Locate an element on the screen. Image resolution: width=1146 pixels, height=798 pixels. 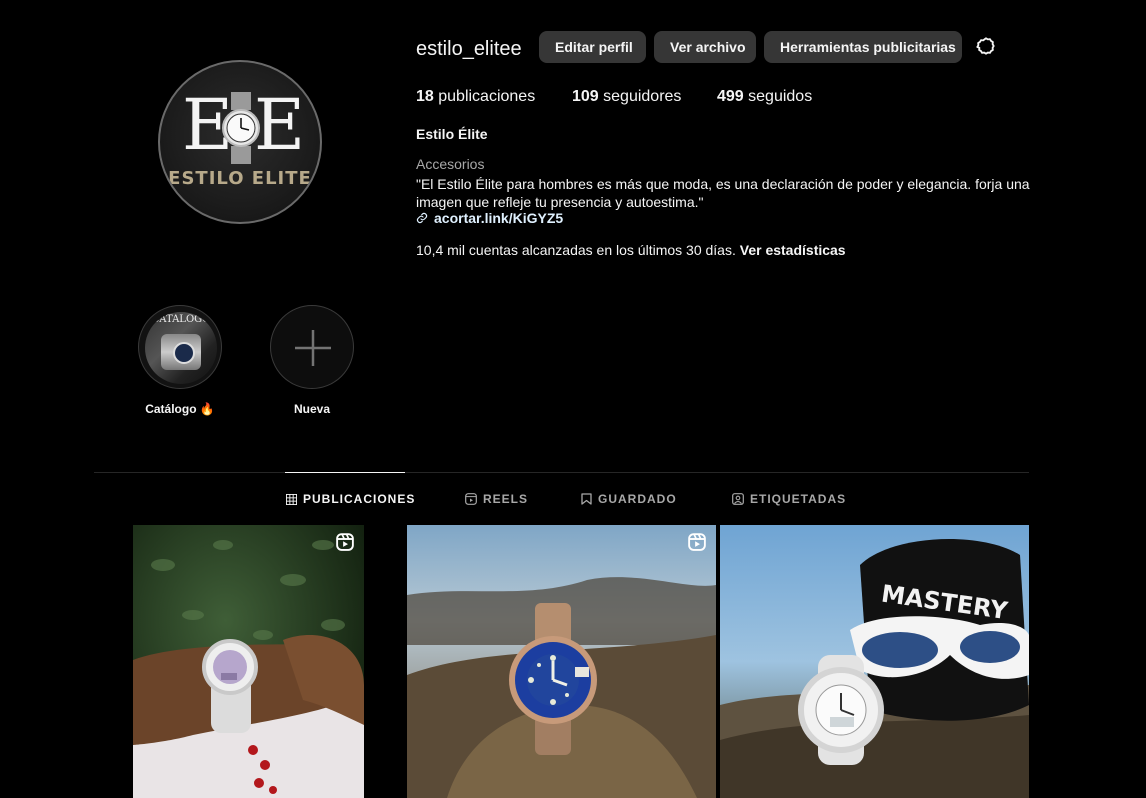
edit-profile-button: Editar perfil is located at coordinates (592, 47).